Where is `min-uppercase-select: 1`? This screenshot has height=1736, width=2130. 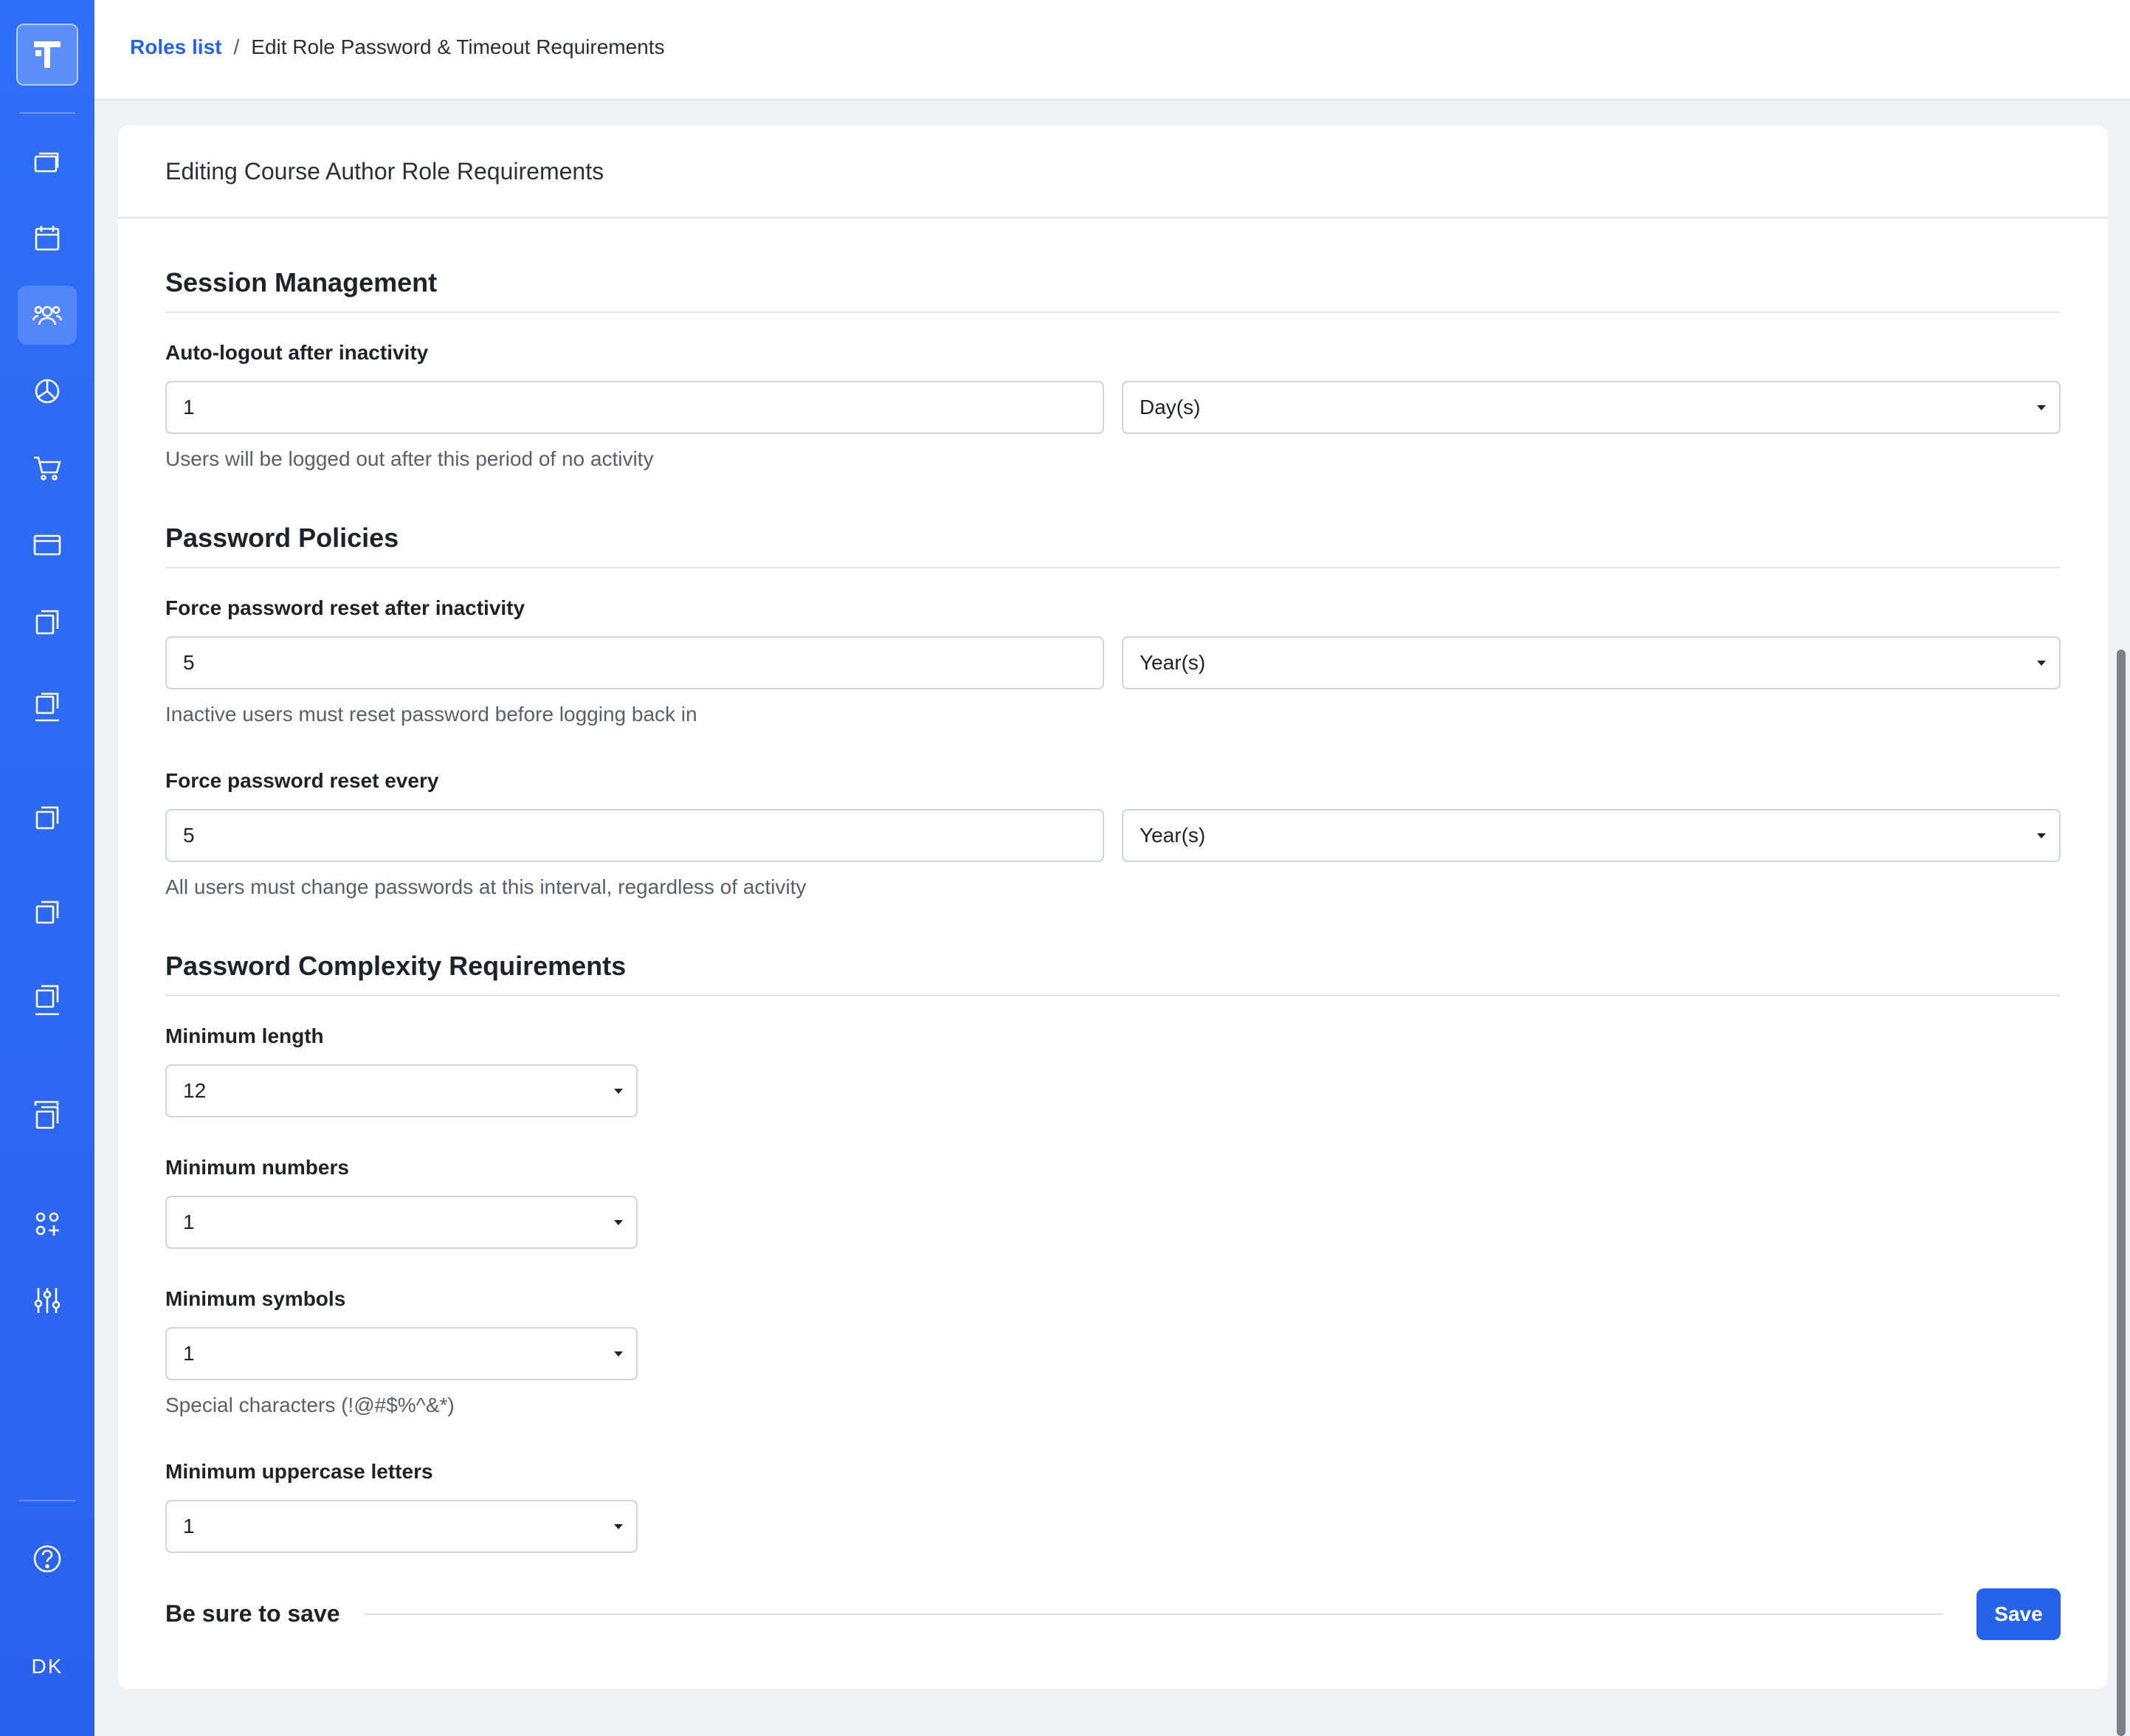
min-uppercase-select: 1 is located at coordinates (401, 1526).